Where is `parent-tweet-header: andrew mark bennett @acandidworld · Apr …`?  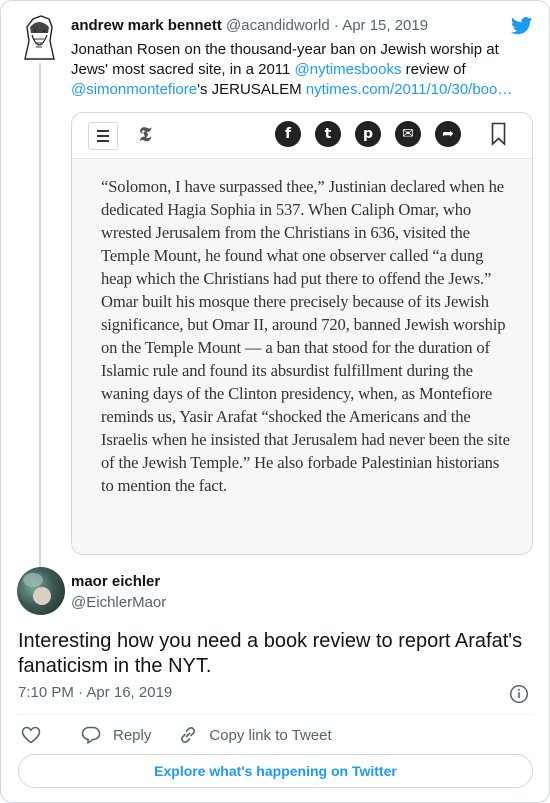
parent-tweet-header: andrew mark bennett @acandidworld · Apr … is located at coordinates (249, 25).